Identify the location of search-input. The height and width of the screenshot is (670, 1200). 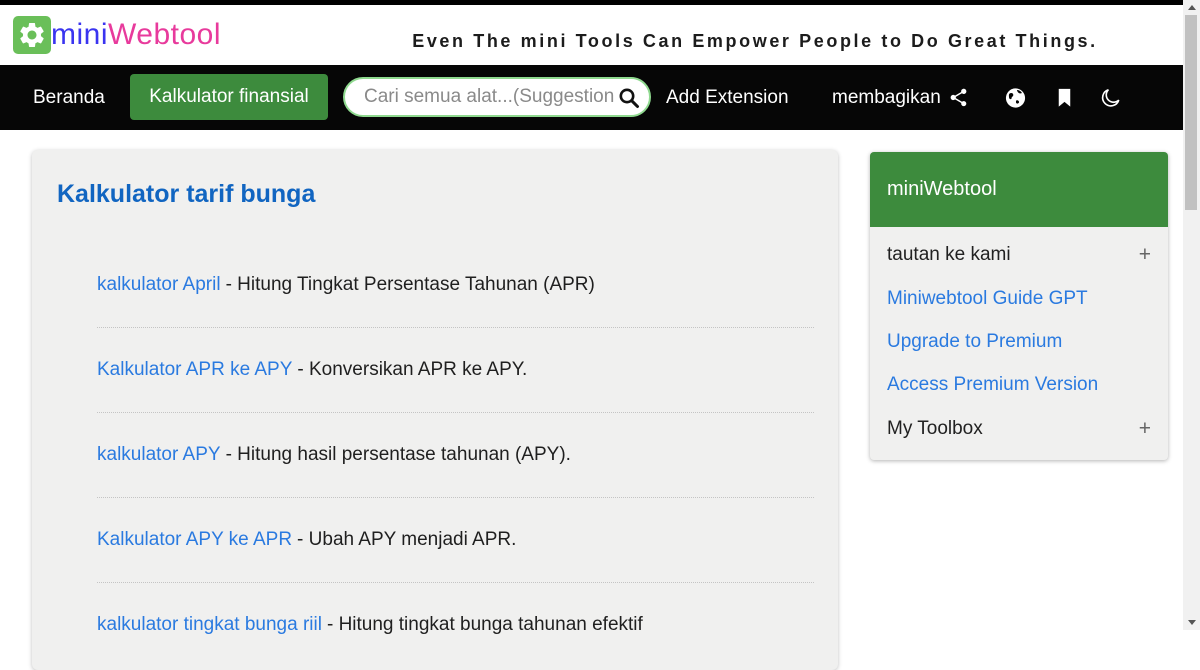
(497, 97).